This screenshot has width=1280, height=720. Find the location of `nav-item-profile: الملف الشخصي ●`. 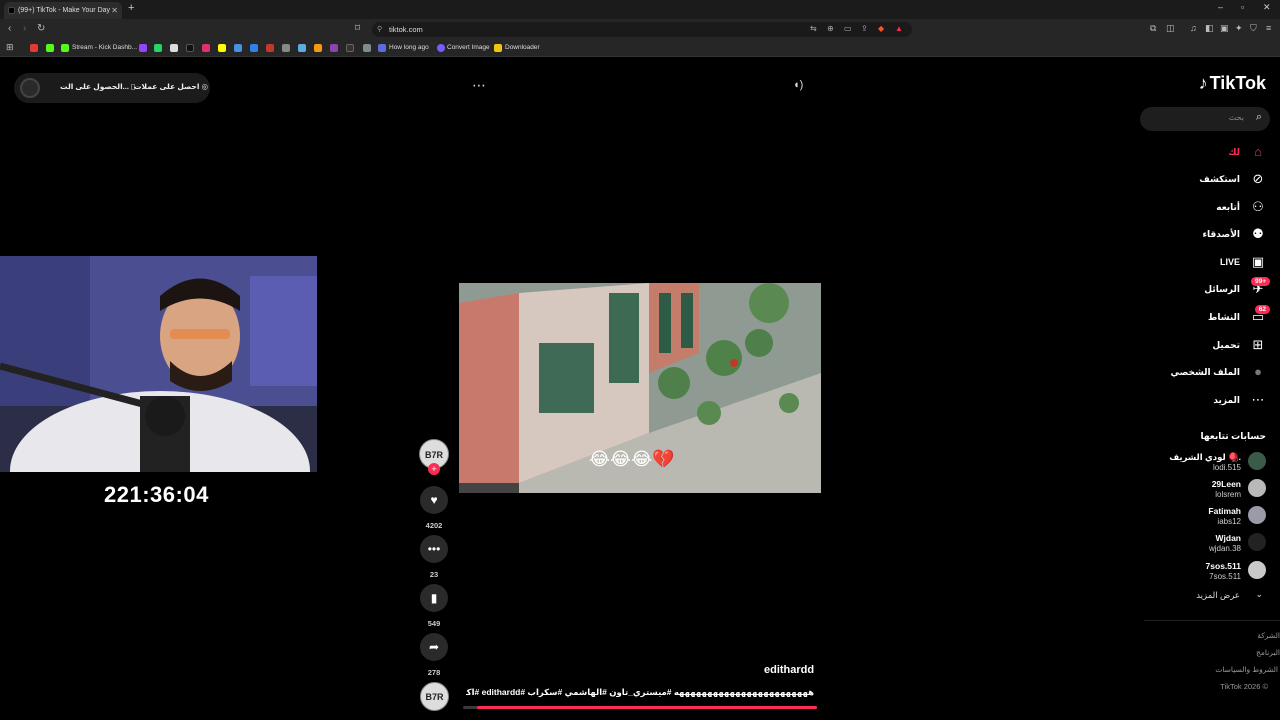

nav-item-profile: الملف الشخصي ● is located at coordinates (1208, 374).